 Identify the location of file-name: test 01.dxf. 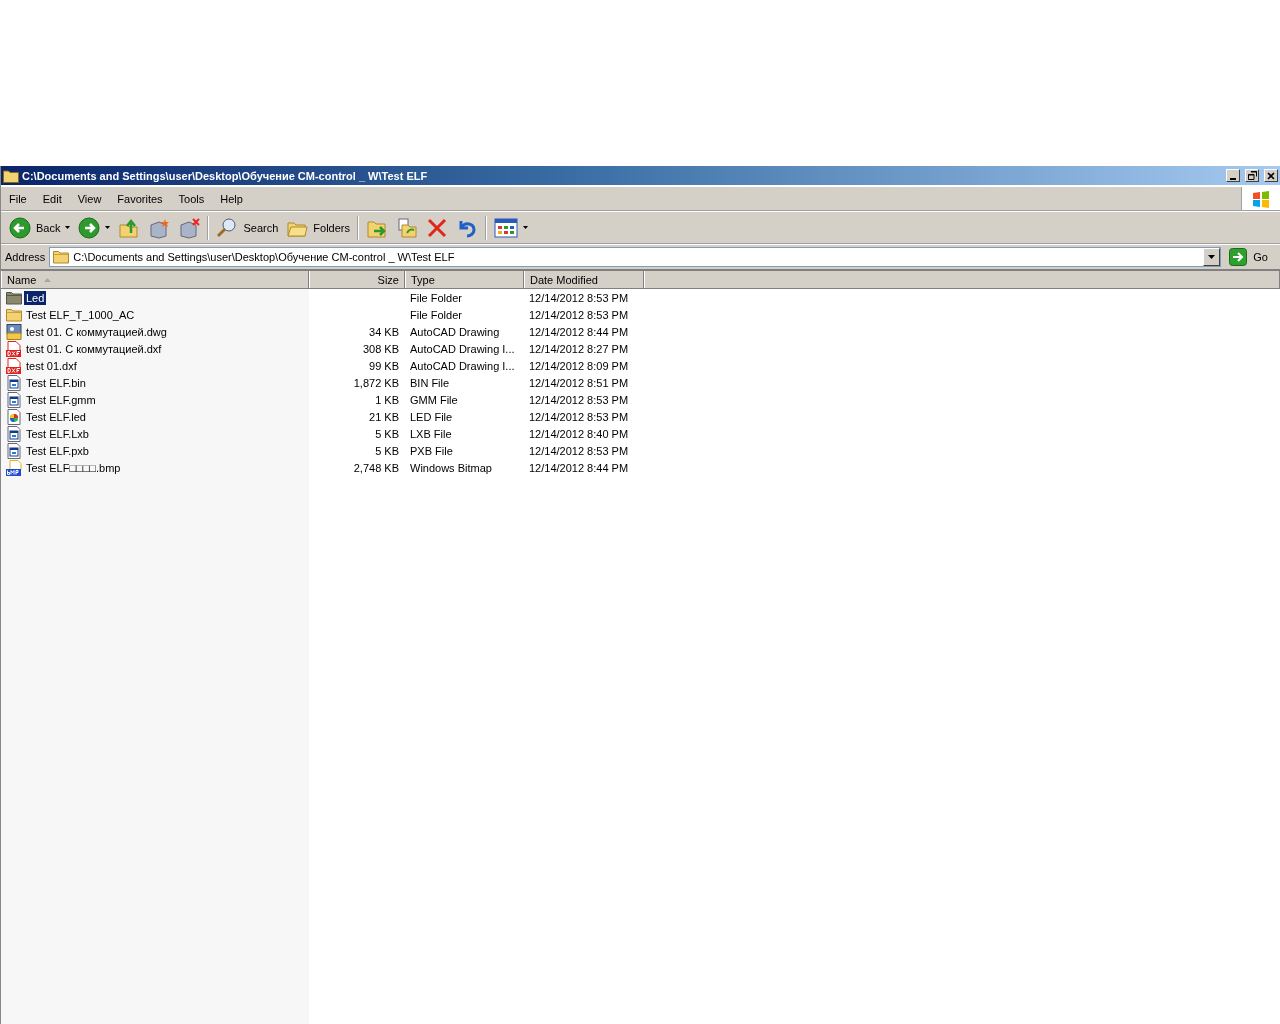
(51, 365).